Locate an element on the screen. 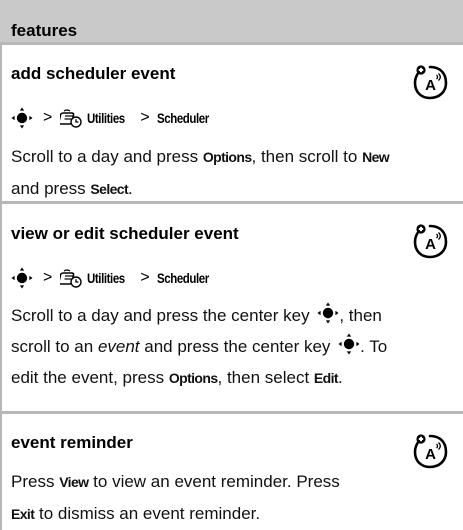  section-title-view-or-edit-scheduler-event: view or edit scheduler event is located at coordinates (125, 233).